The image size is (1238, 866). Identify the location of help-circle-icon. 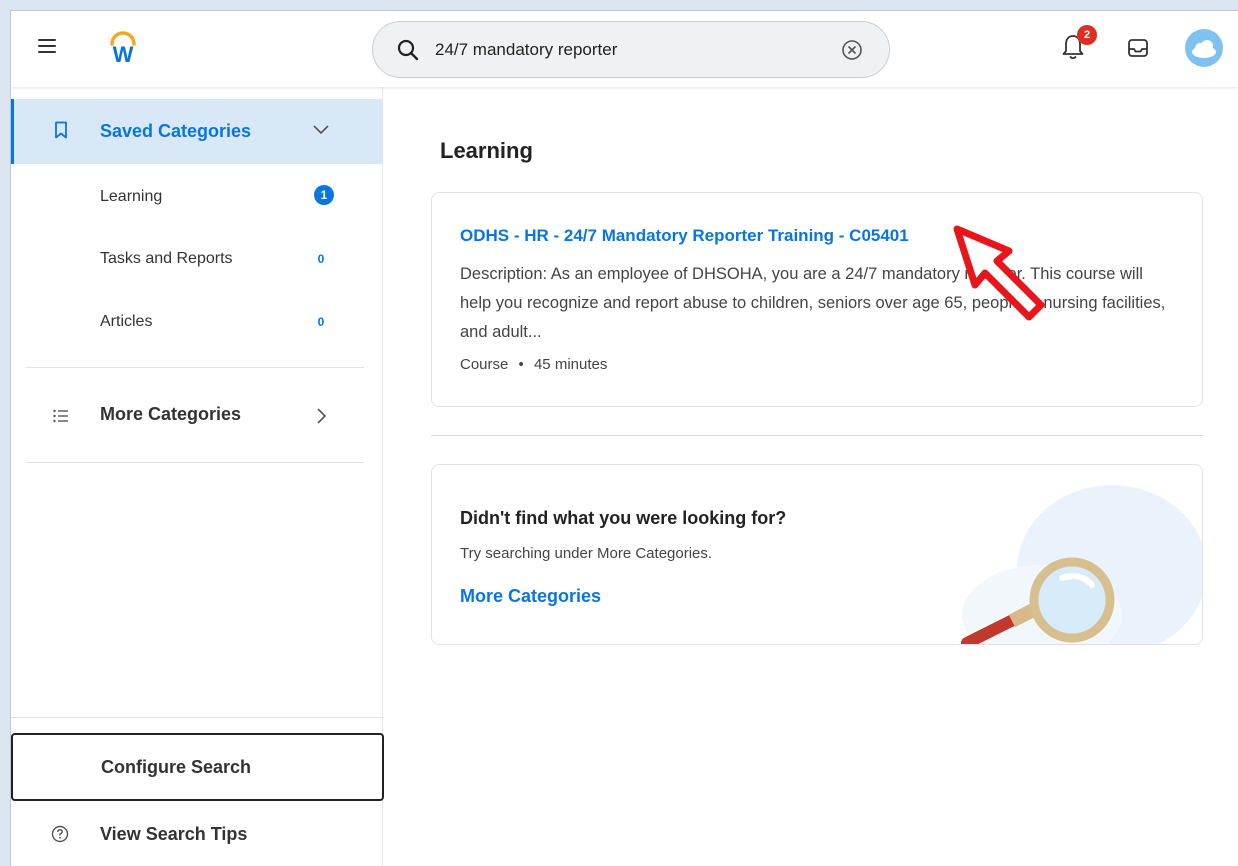
(60, 834).